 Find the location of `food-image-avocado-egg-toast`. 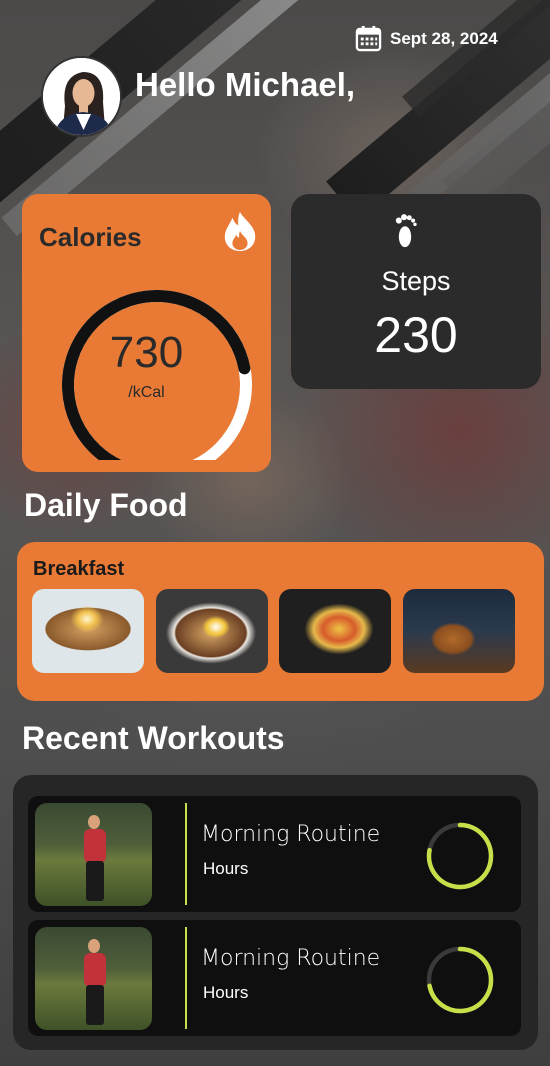

food-image-avocado-egg-toast is located at coordinates (88, 631).